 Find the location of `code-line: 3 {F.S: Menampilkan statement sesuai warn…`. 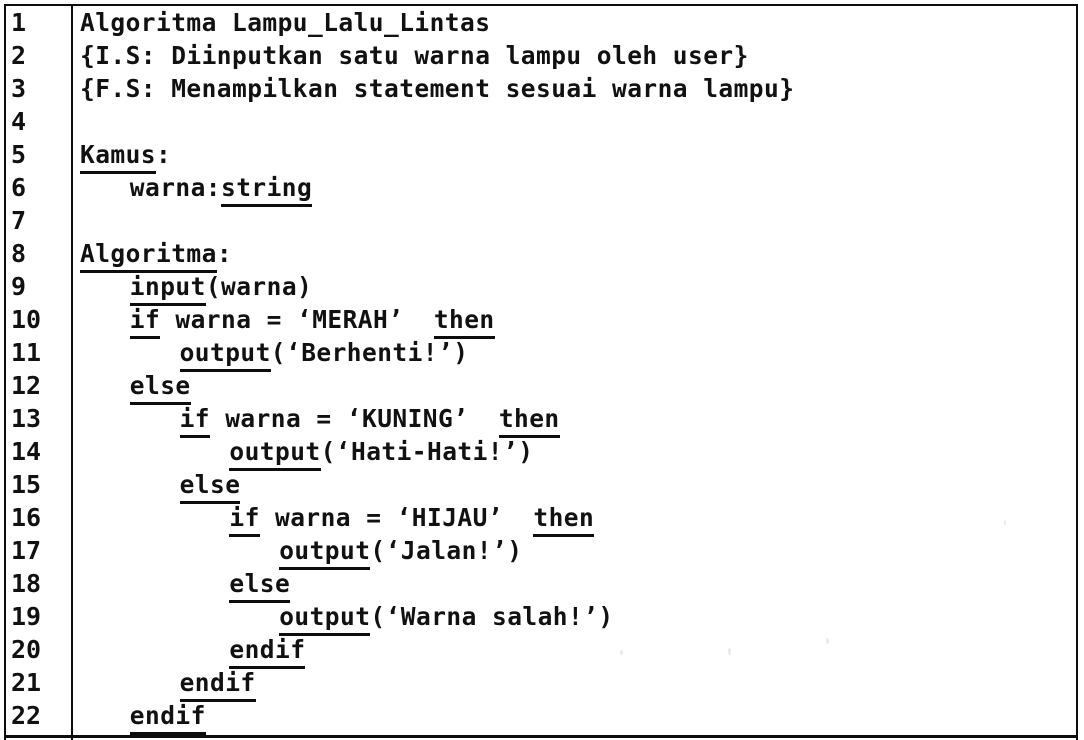

code-line: 3 {F.S: Menampilkan statement sesuai warn… is located at coordinates (542, 88).